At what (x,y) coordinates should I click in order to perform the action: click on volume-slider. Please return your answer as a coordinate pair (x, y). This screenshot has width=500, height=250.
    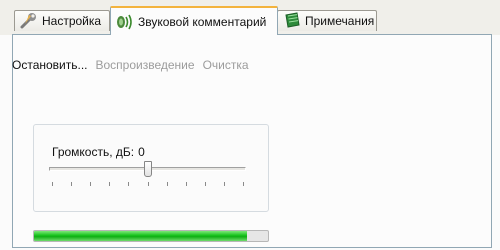
    Looking at the image, I should click on (148, 175).